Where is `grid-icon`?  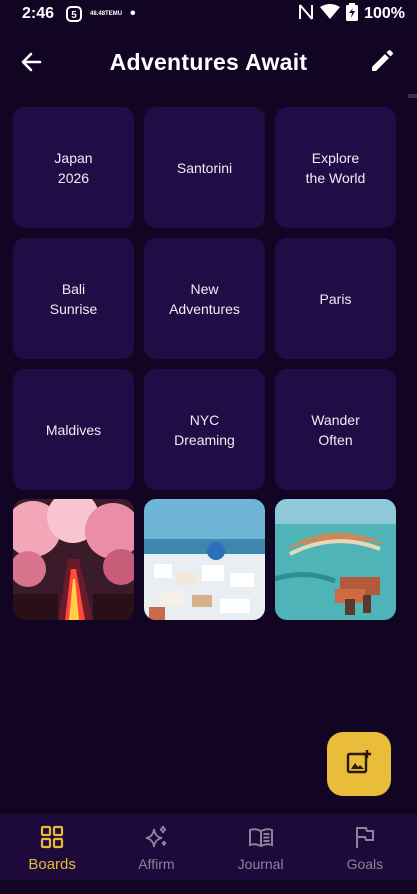
grid-icon is located at coordinates (52, 837).